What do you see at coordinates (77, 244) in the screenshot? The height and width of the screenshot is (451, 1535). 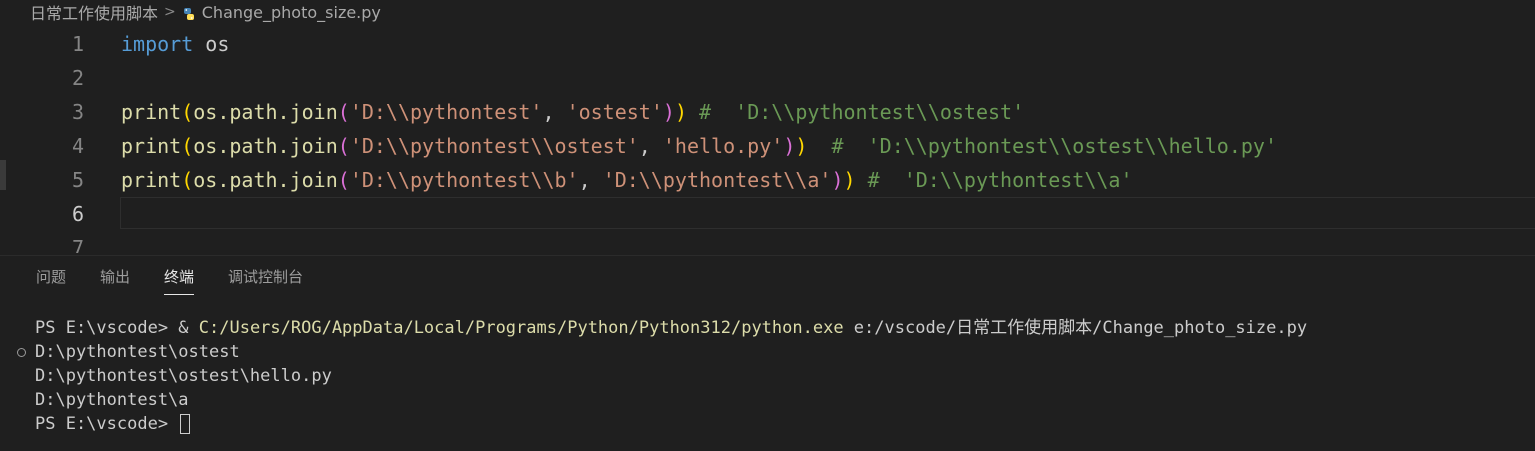 I see `line-number: 7` at bounding box center [77, 244].